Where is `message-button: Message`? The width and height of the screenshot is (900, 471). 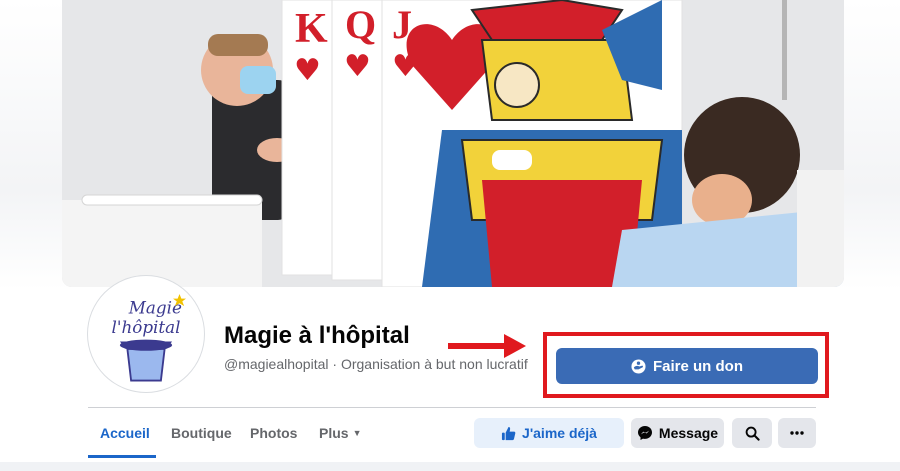 message-button: Message is located at coordinates (677, 433).